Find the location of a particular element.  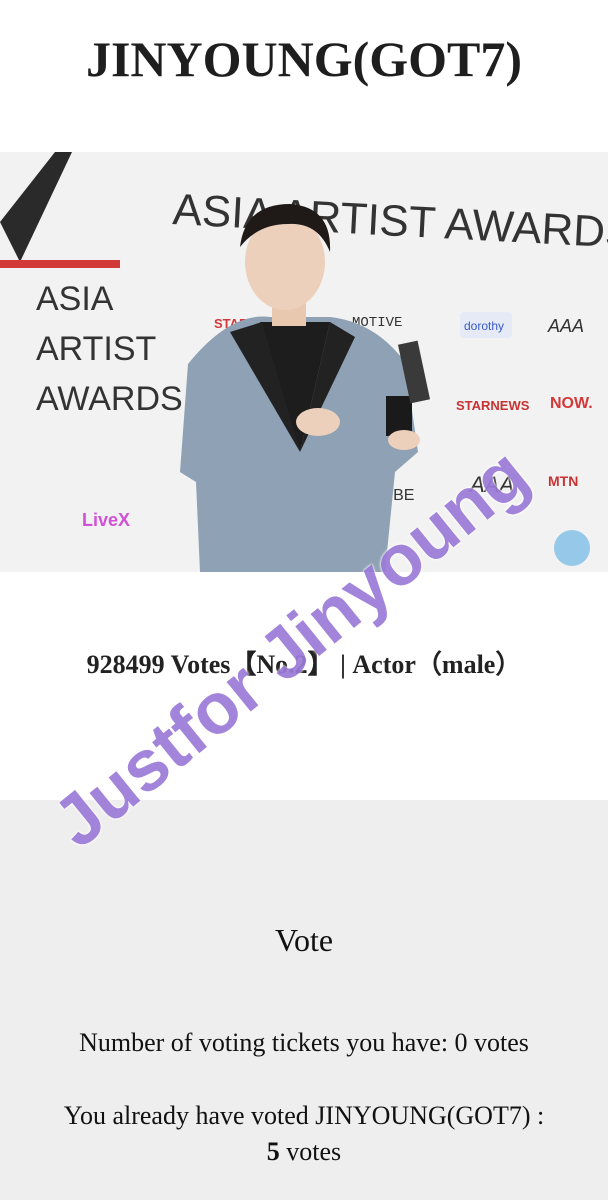

side-logo-line-2: ARTIST is located at coordinates (96, 349).